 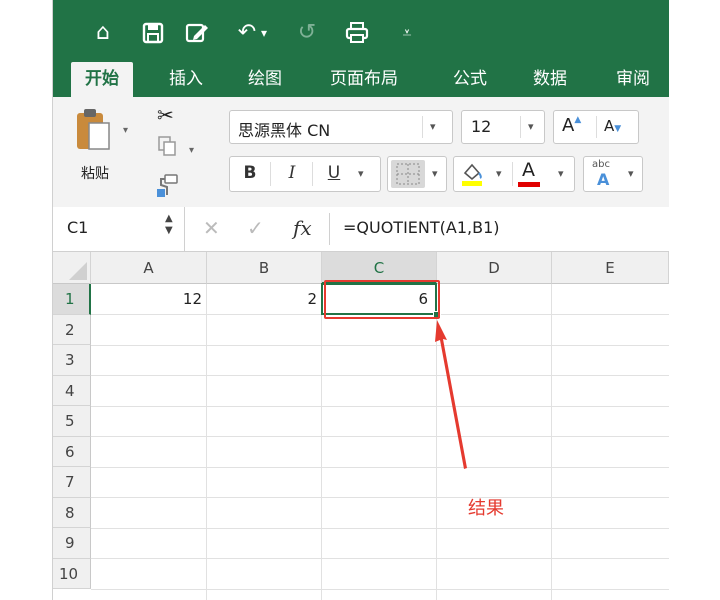 What do you see at coordinates (103, 33) in the screenshot?
I see `home-icon: ⌂` at bounding box center [103, 33].